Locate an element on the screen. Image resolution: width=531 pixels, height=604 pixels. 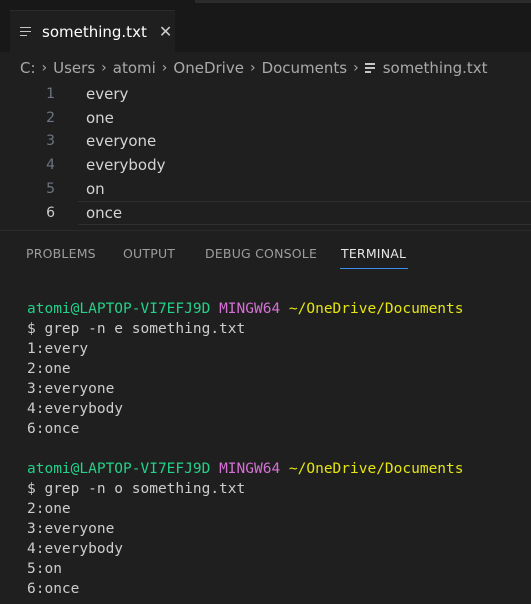
breadcrumb-item-file: something.txt is located at coordinates (435, 68).